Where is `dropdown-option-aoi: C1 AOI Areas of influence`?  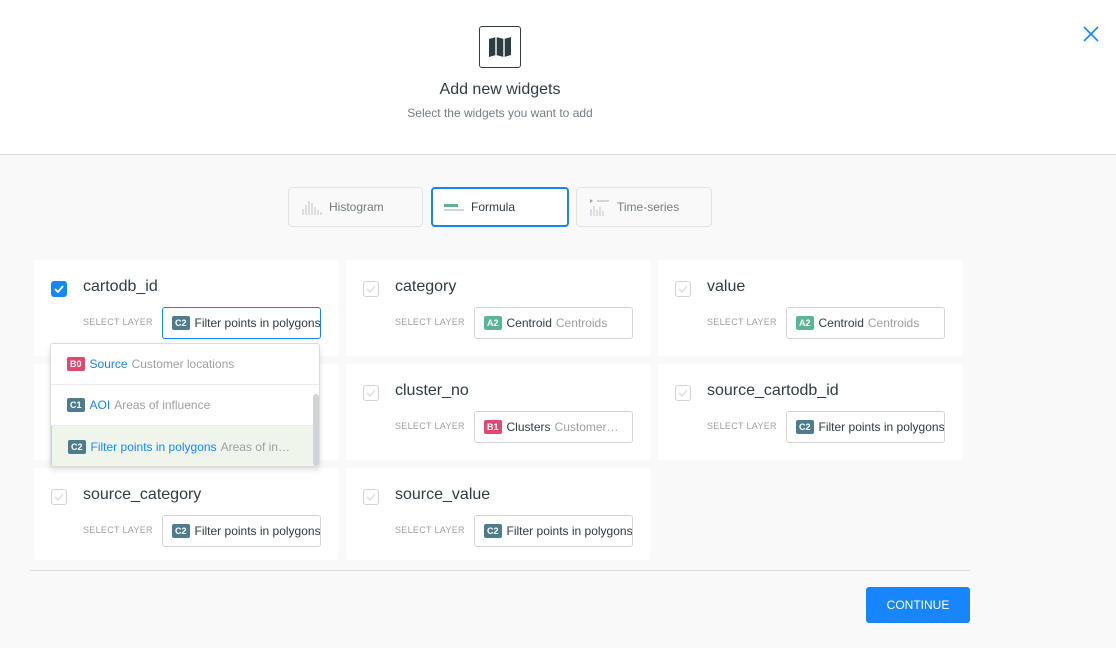
dropdown-option-aoi: C1 AOI Areas of influence is located at coordinates (185, 405).